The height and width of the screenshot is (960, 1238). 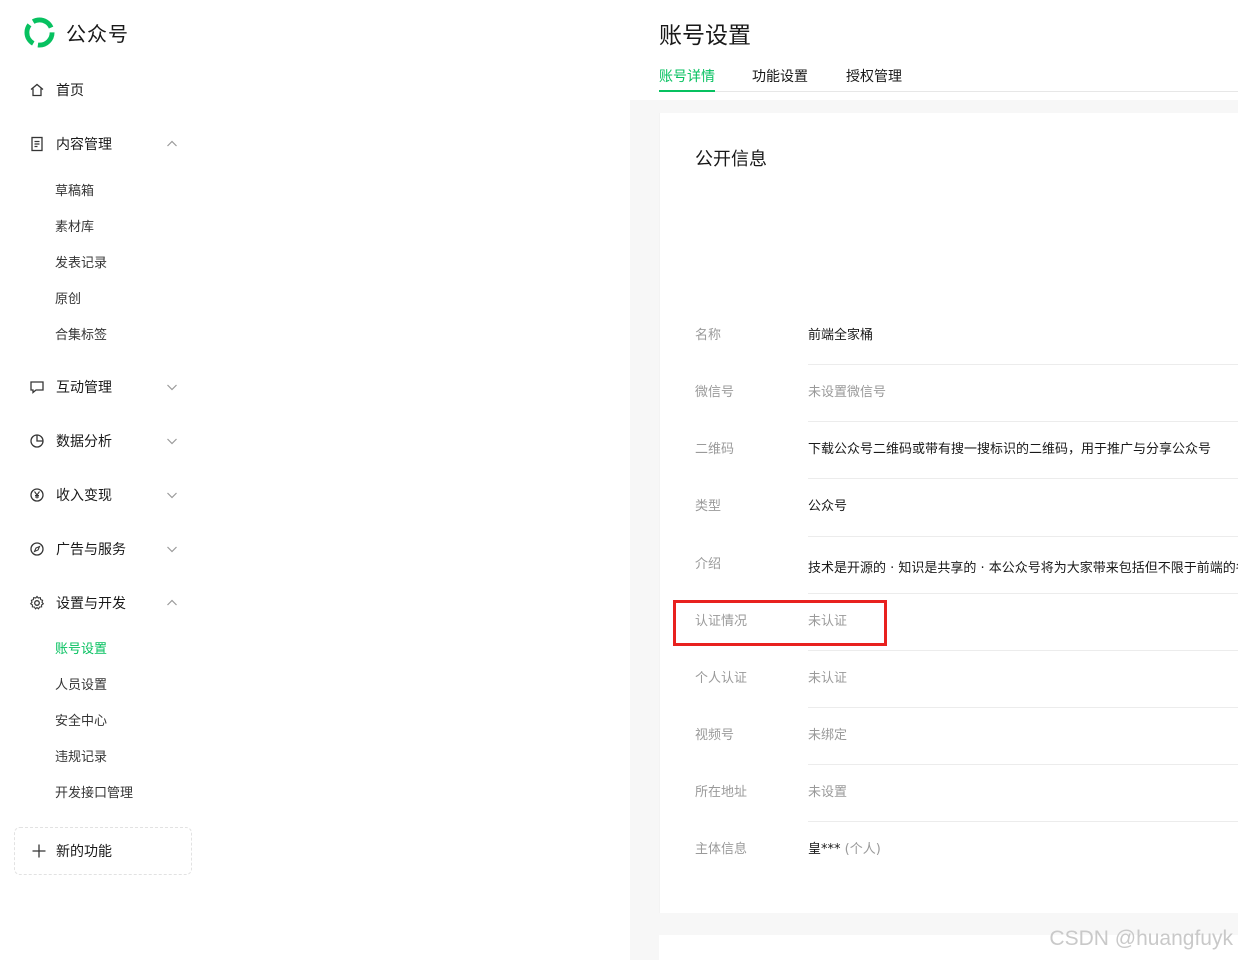 What do you see at coordinates (81, 758) in the screenshot?
I see `sidebar-subitem-violation-records: 违规记录` at bounding box center [81, 758].